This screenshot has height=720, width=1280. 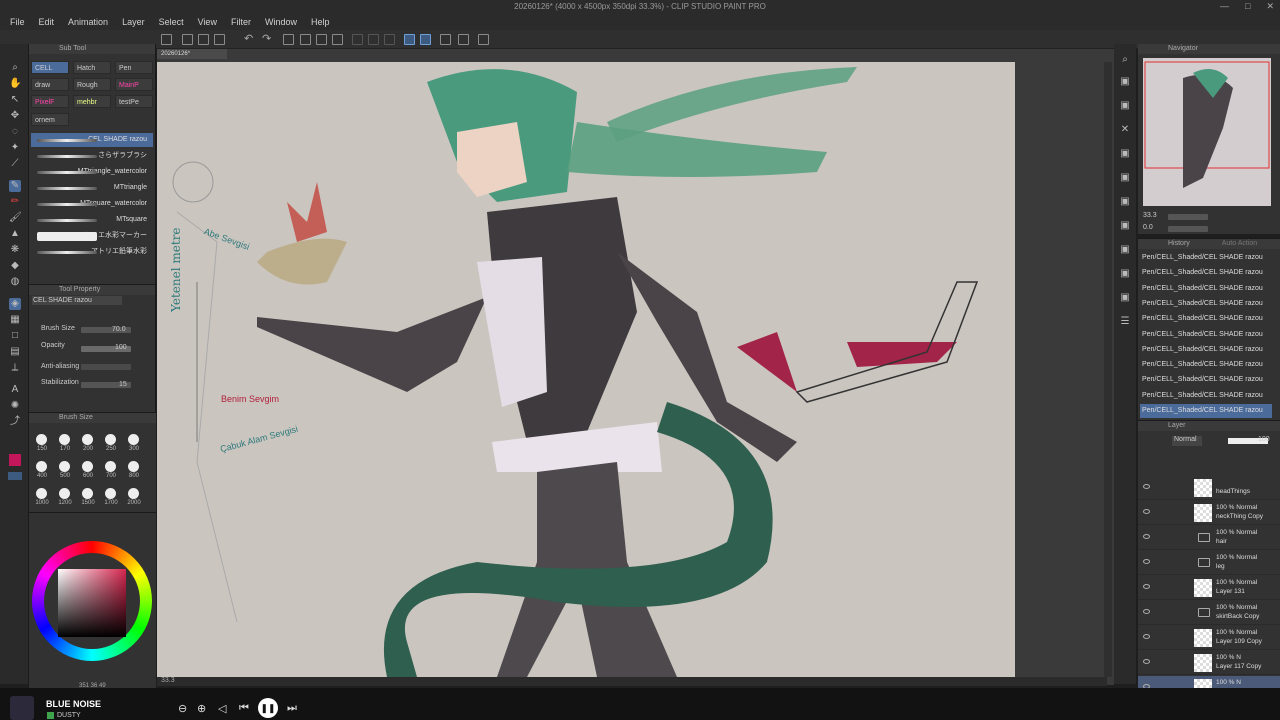 What do you see at coordinates (92, 252) in the screenshot?
I see `brush-item: アトリエ鉛筆水彩` at bounding box center [92, 252].